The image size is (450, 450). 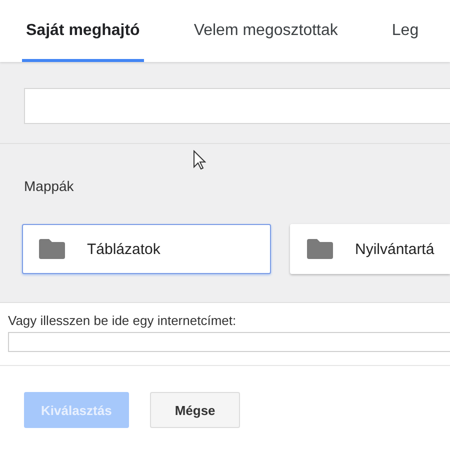 I want to click on url-field, so click(x=229, y=342).